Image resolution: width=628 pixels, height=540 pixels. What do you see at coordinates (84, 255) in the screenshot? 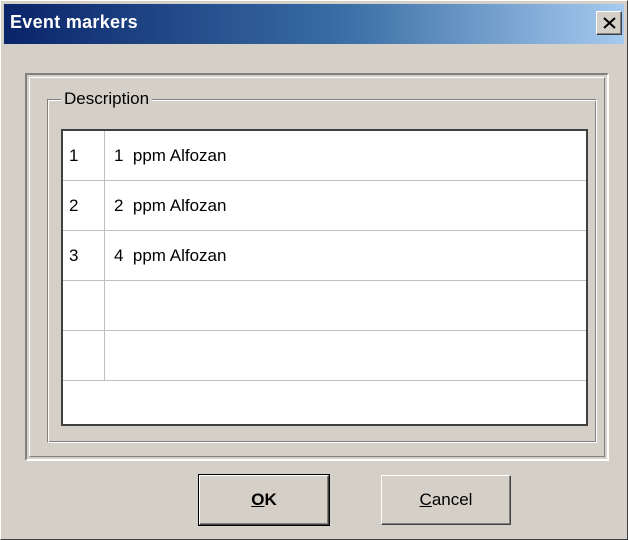
I see `row-number: 3` at bounding box center [84, 255].